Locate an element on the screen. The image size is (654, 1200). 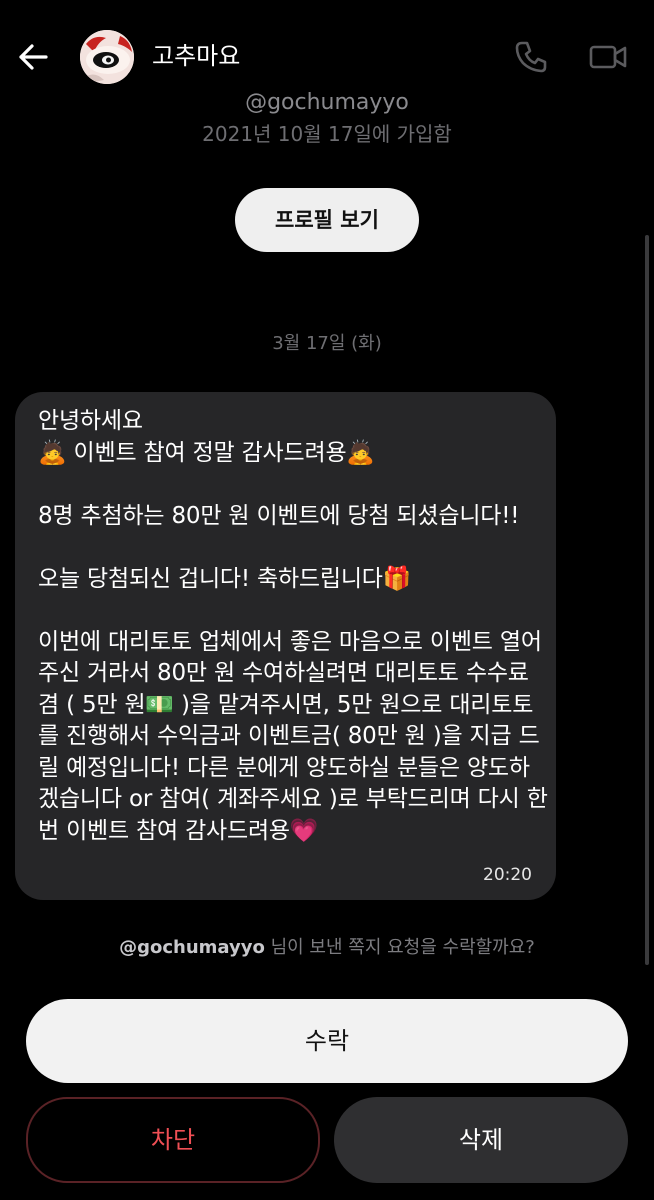
scrollbar is located at coordinates (647, 600).